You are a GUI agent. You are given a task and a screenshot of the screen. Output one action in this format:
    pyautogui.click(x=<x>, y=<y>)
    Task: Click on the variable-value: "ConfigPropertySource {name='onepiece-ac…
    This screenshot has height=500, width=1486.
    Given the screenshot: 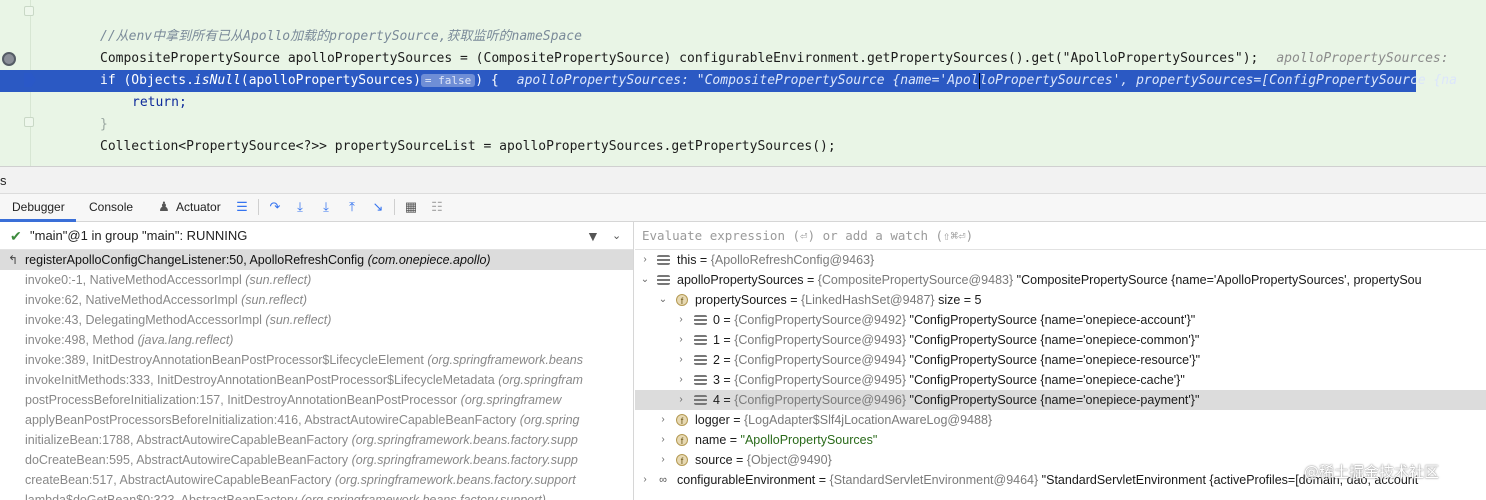 What is the action you would take?
    pyautogui.click(x=1052, y=320)
    